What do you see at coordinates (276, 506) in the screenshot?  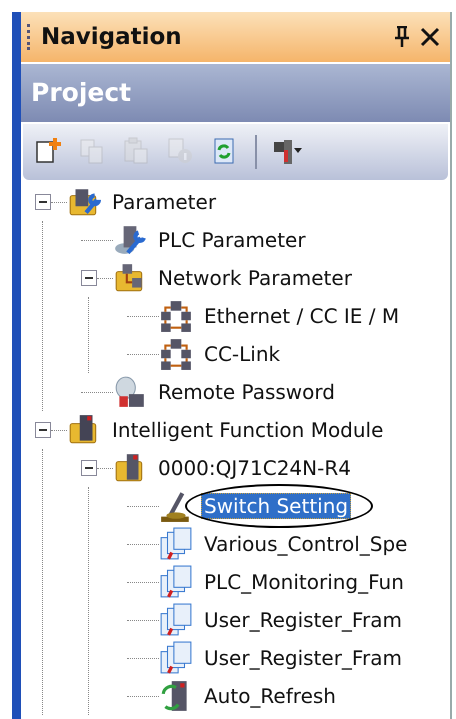 I see `tree-item: Switch Setting` at bounding box center [276, 506].